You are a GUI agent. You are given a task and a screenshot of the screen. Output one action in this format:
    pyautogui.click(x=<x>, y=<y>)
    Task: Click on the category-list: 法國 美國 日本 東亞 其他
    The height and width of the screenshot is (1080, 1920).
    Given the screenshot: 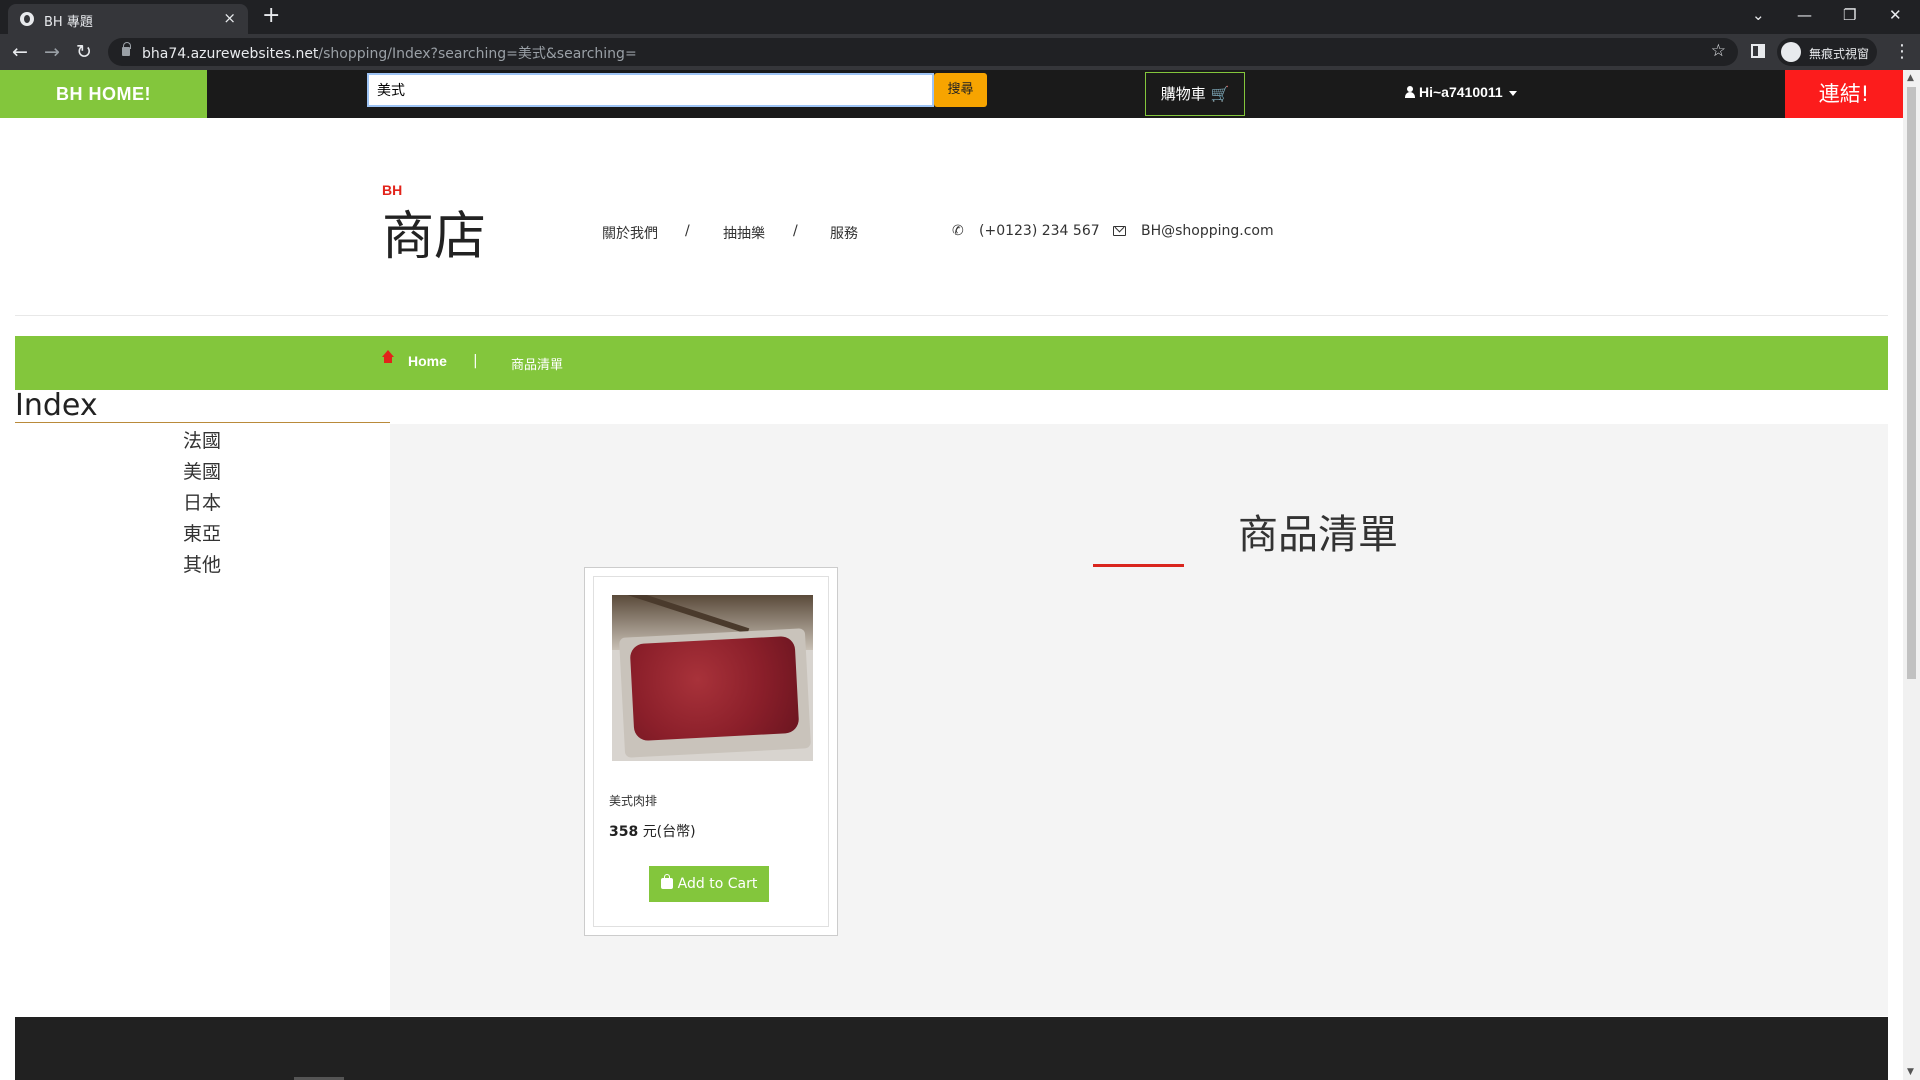 What is the action you would take?
    pyautogui.click(x=202, y=503)
    